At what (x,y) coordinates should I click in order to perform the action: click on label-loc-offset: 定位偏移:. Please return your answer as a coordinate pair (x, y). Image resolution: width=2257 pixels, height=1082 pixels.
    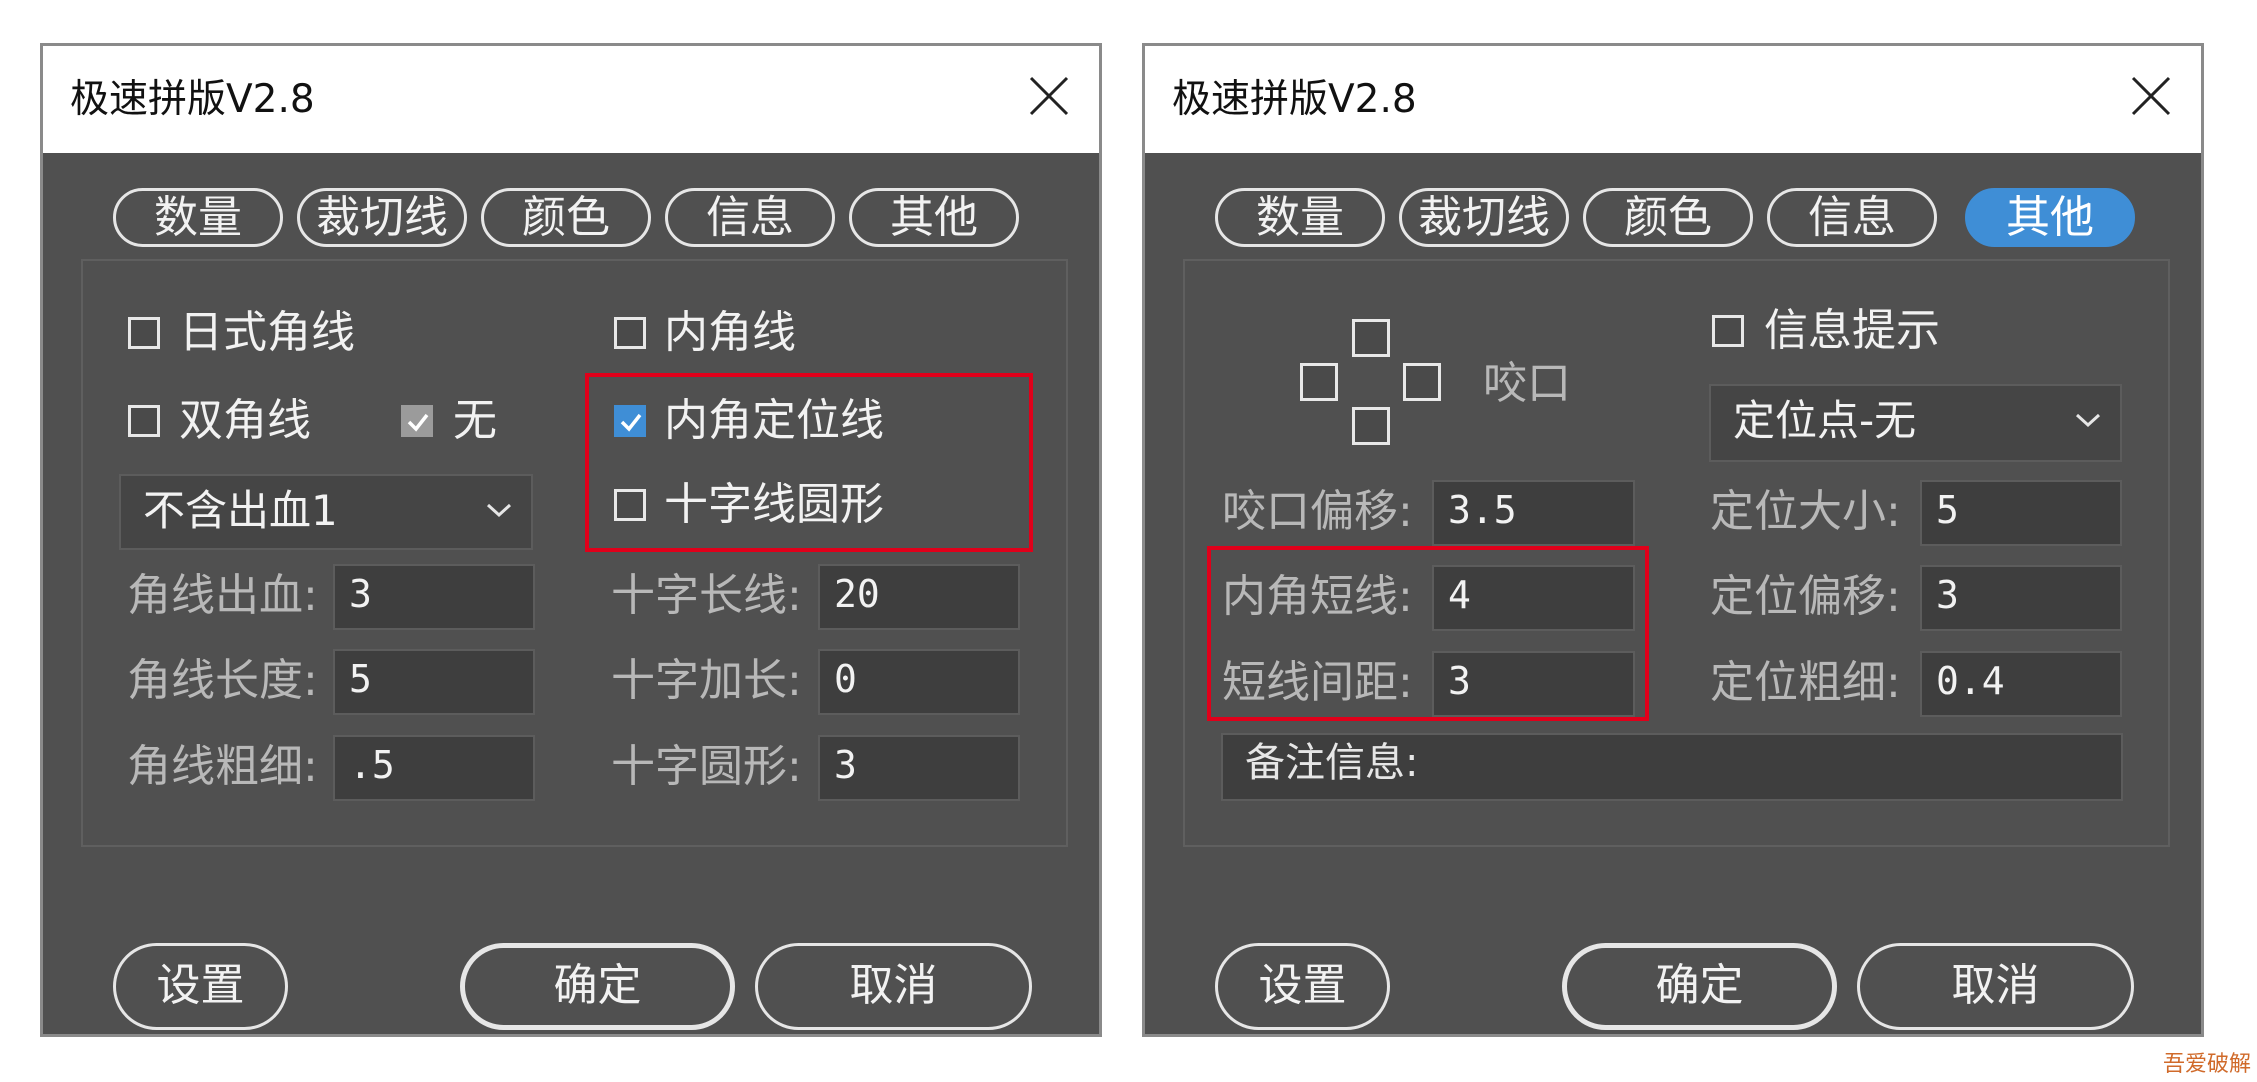
    Looking at the image, I should click on (1805, 596).